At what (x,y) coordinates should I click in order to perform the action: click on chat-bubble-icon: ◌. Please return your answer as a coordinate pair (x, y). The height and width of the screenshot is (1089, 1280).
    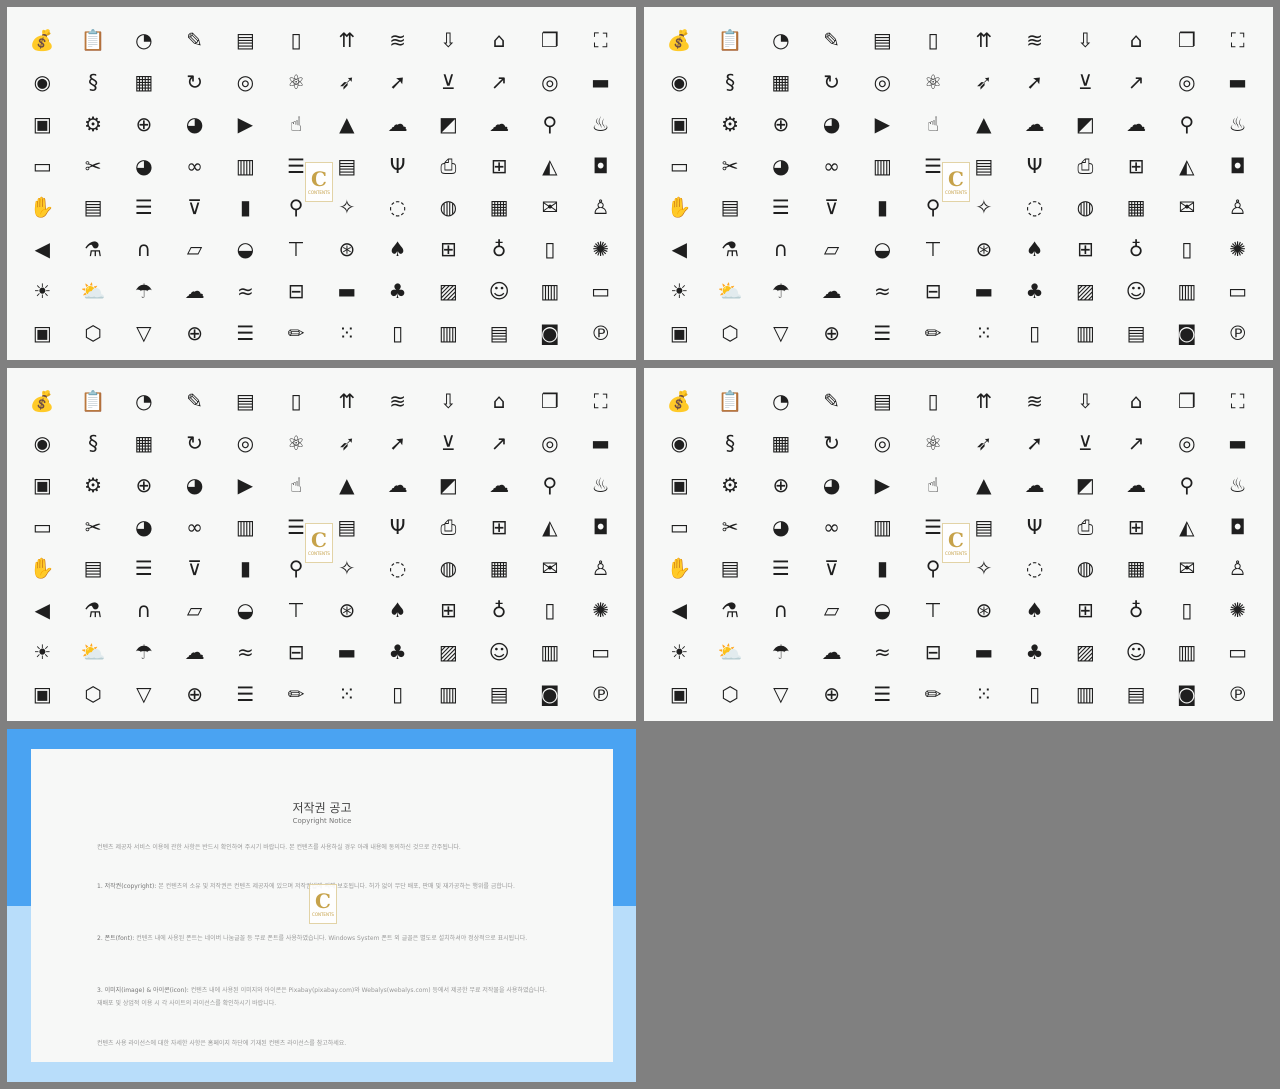
    Looking at the image, I should click on (1034, 207).